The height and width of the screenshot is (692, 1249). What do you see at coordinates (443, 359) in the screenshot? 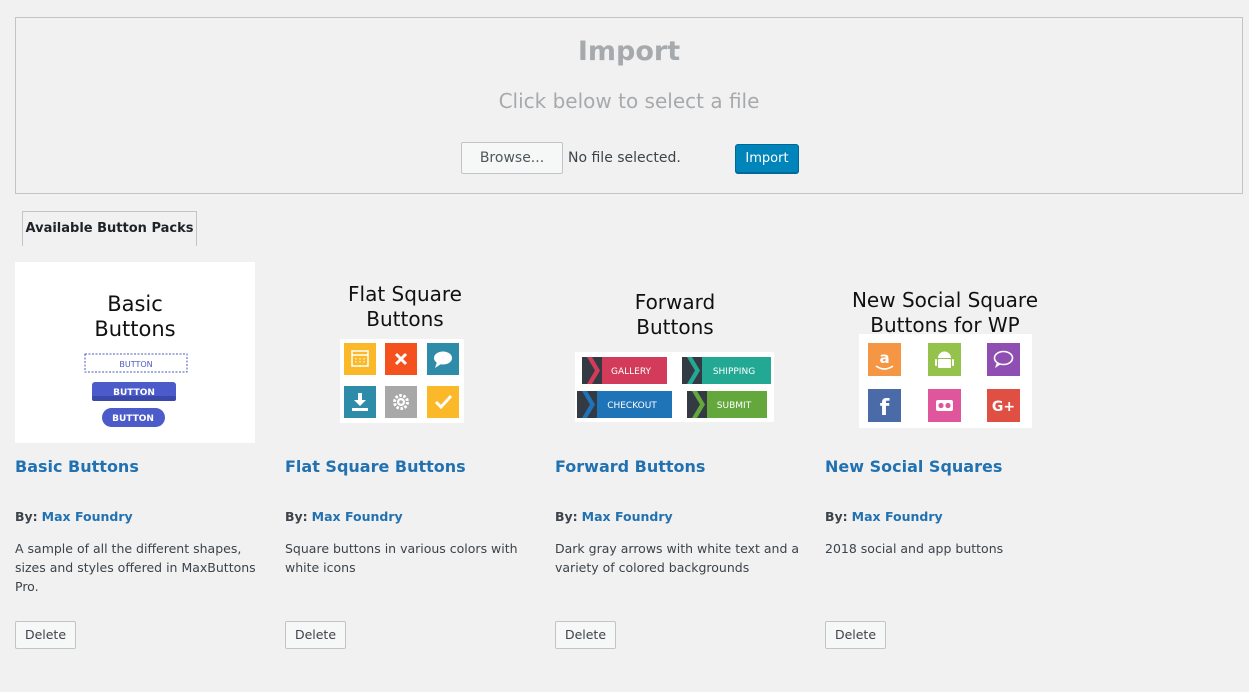
I see `chat-icon` at bounding box center [443, 359].